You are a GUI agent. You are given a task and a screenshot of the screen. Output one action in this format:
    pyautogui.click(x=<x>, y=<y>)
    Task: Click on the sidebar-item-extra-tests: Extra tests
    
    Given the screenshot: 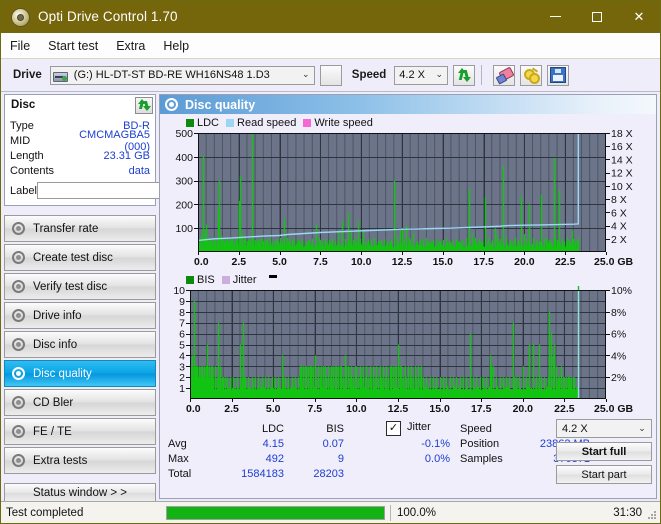 What is the action you would take?
    pyautogui.click(x=80, y=460)
    